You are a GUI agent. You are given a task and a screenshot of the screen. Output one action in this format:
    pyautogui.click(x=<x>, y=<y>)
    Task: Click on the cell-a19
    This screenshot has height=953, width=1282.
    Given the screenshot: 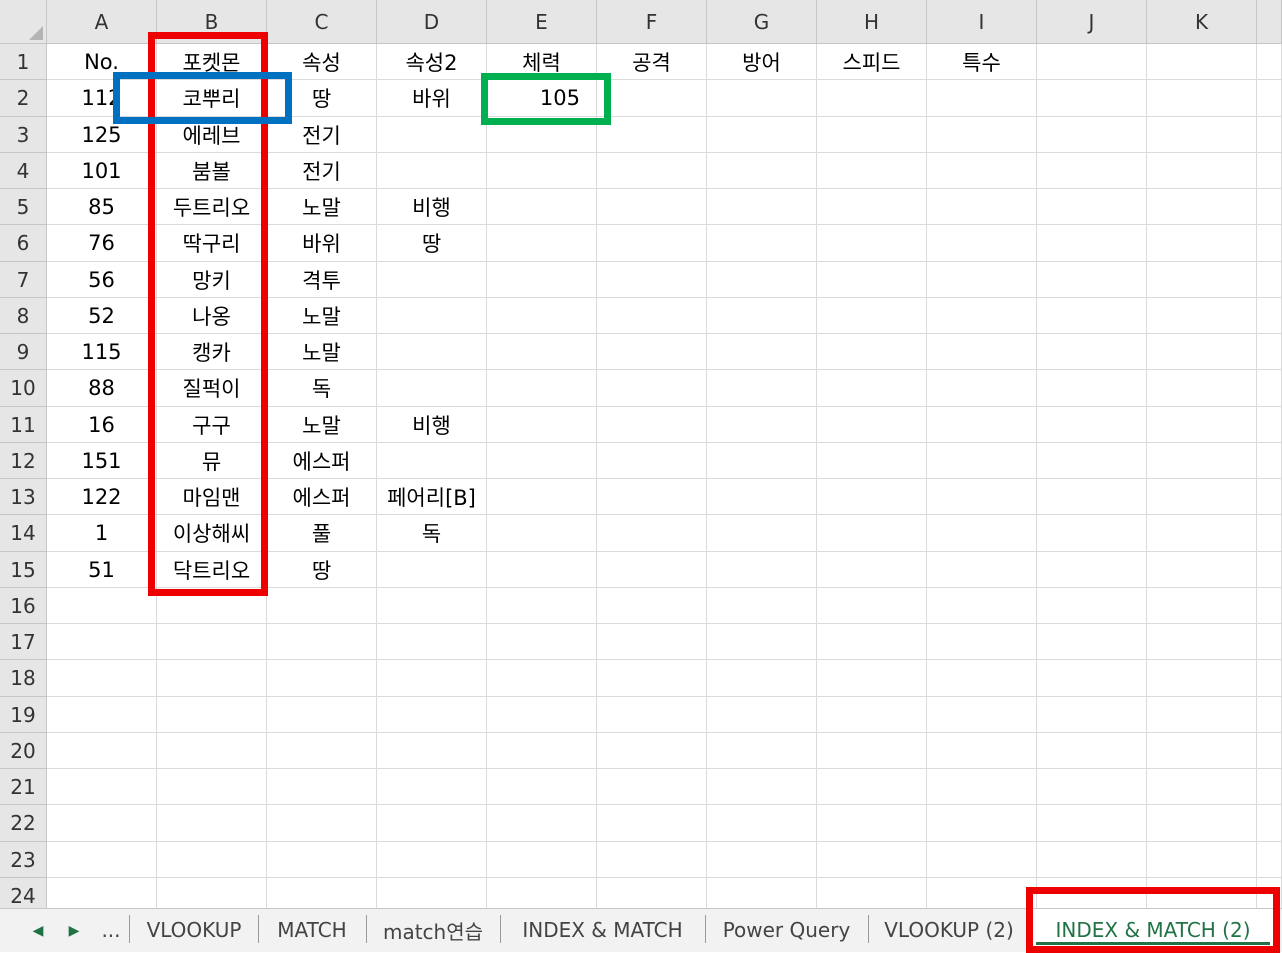 What is the action you would take?
    pyautogui.click(x=102, y=715)
    